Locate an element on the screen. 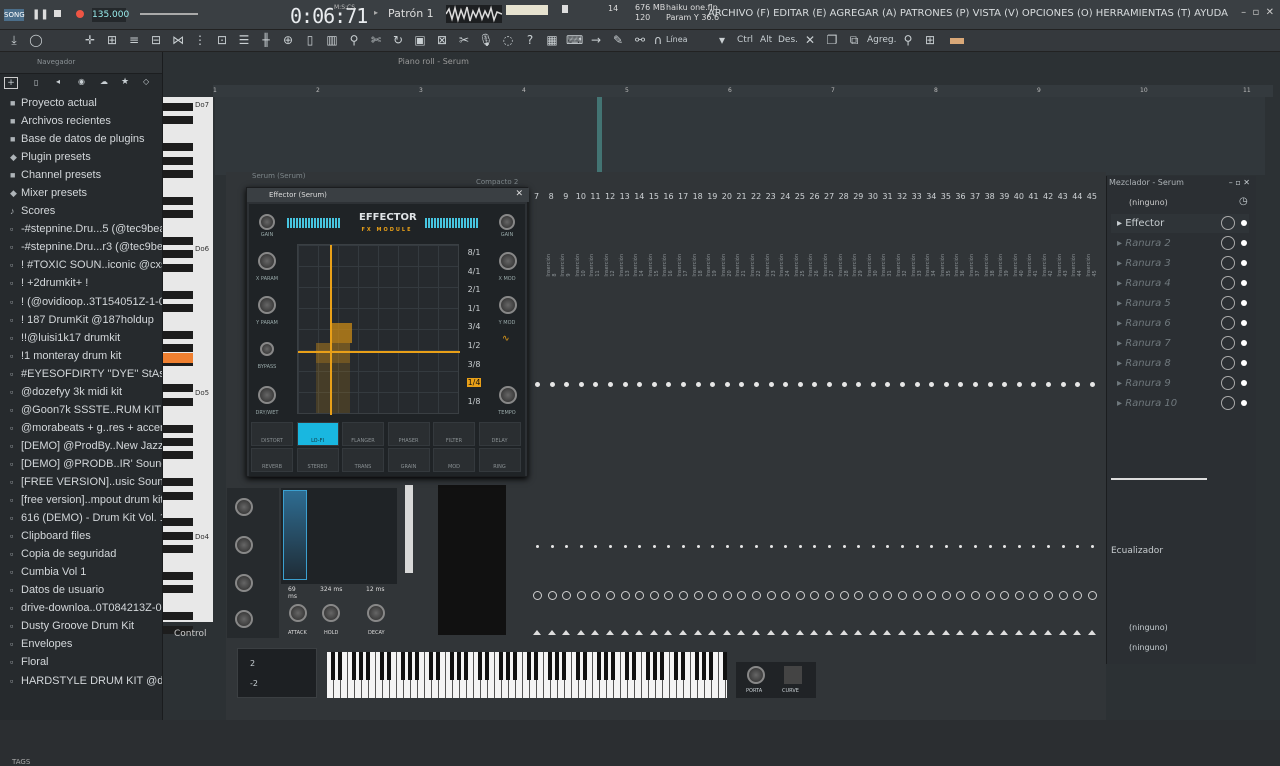 The image size is (1280, 766). insert-number: 42 is located at coordinates (1048, 196).